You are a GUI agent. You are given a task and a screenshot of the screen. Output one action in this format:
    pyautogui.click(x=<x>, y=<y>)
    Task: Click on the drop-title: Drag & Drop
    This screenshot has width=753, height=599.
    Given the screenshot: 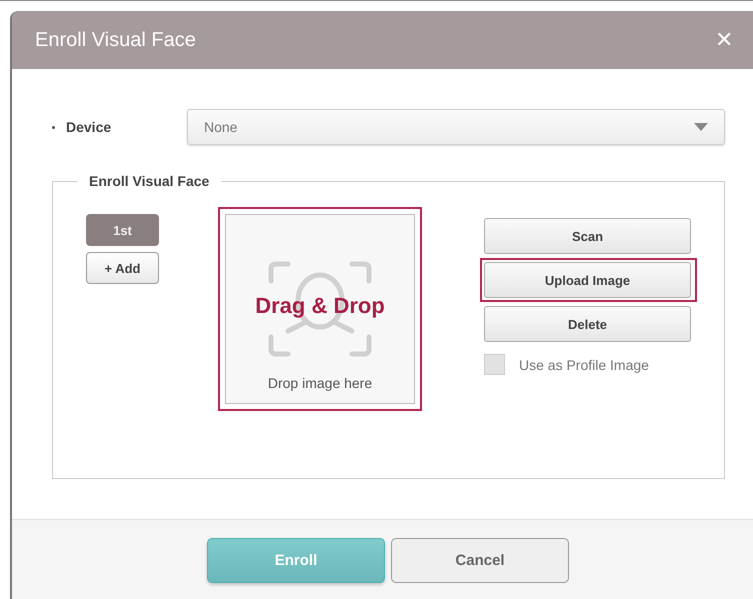 What is the action you would take?
    pyautogui.click(x=320, y=306)
    